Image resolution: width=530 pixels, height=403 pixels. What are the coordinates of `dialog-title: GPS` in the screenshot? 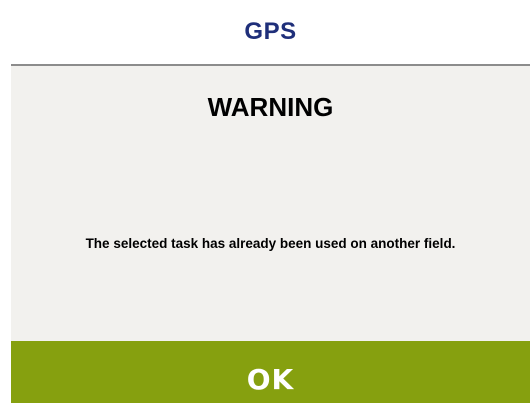 It's located at (270, 31).